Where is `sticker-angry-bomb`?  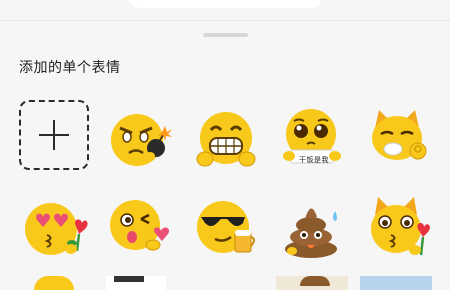 sticker-angry-bomb is located at coordinates (140, 139).